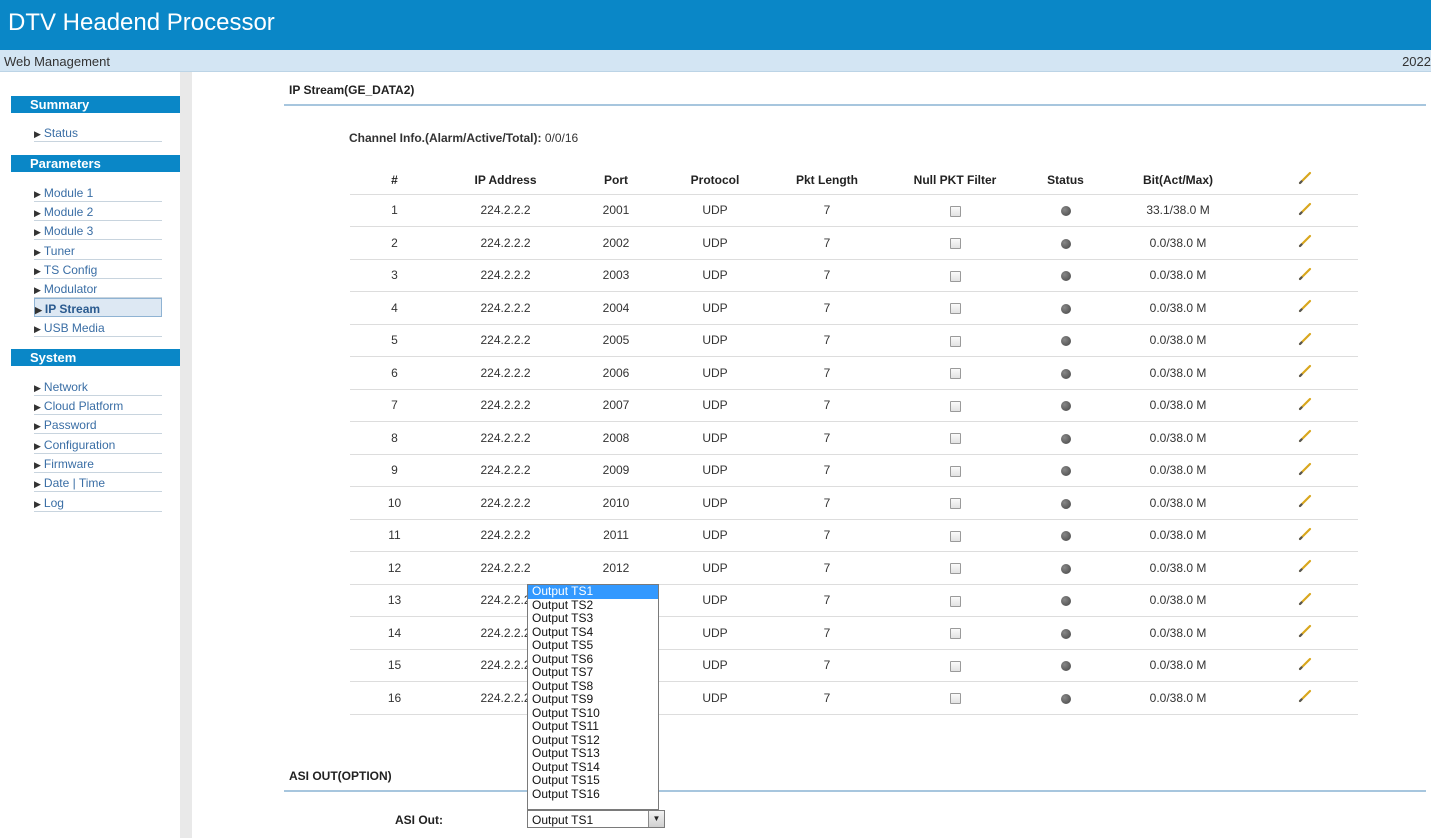 This screenshot has height=838, width=1431. What do you see at coordinates (593, 659) in the screenshot?
I see `dropdown-option: Output TS6` at bounding box center [593, 659].